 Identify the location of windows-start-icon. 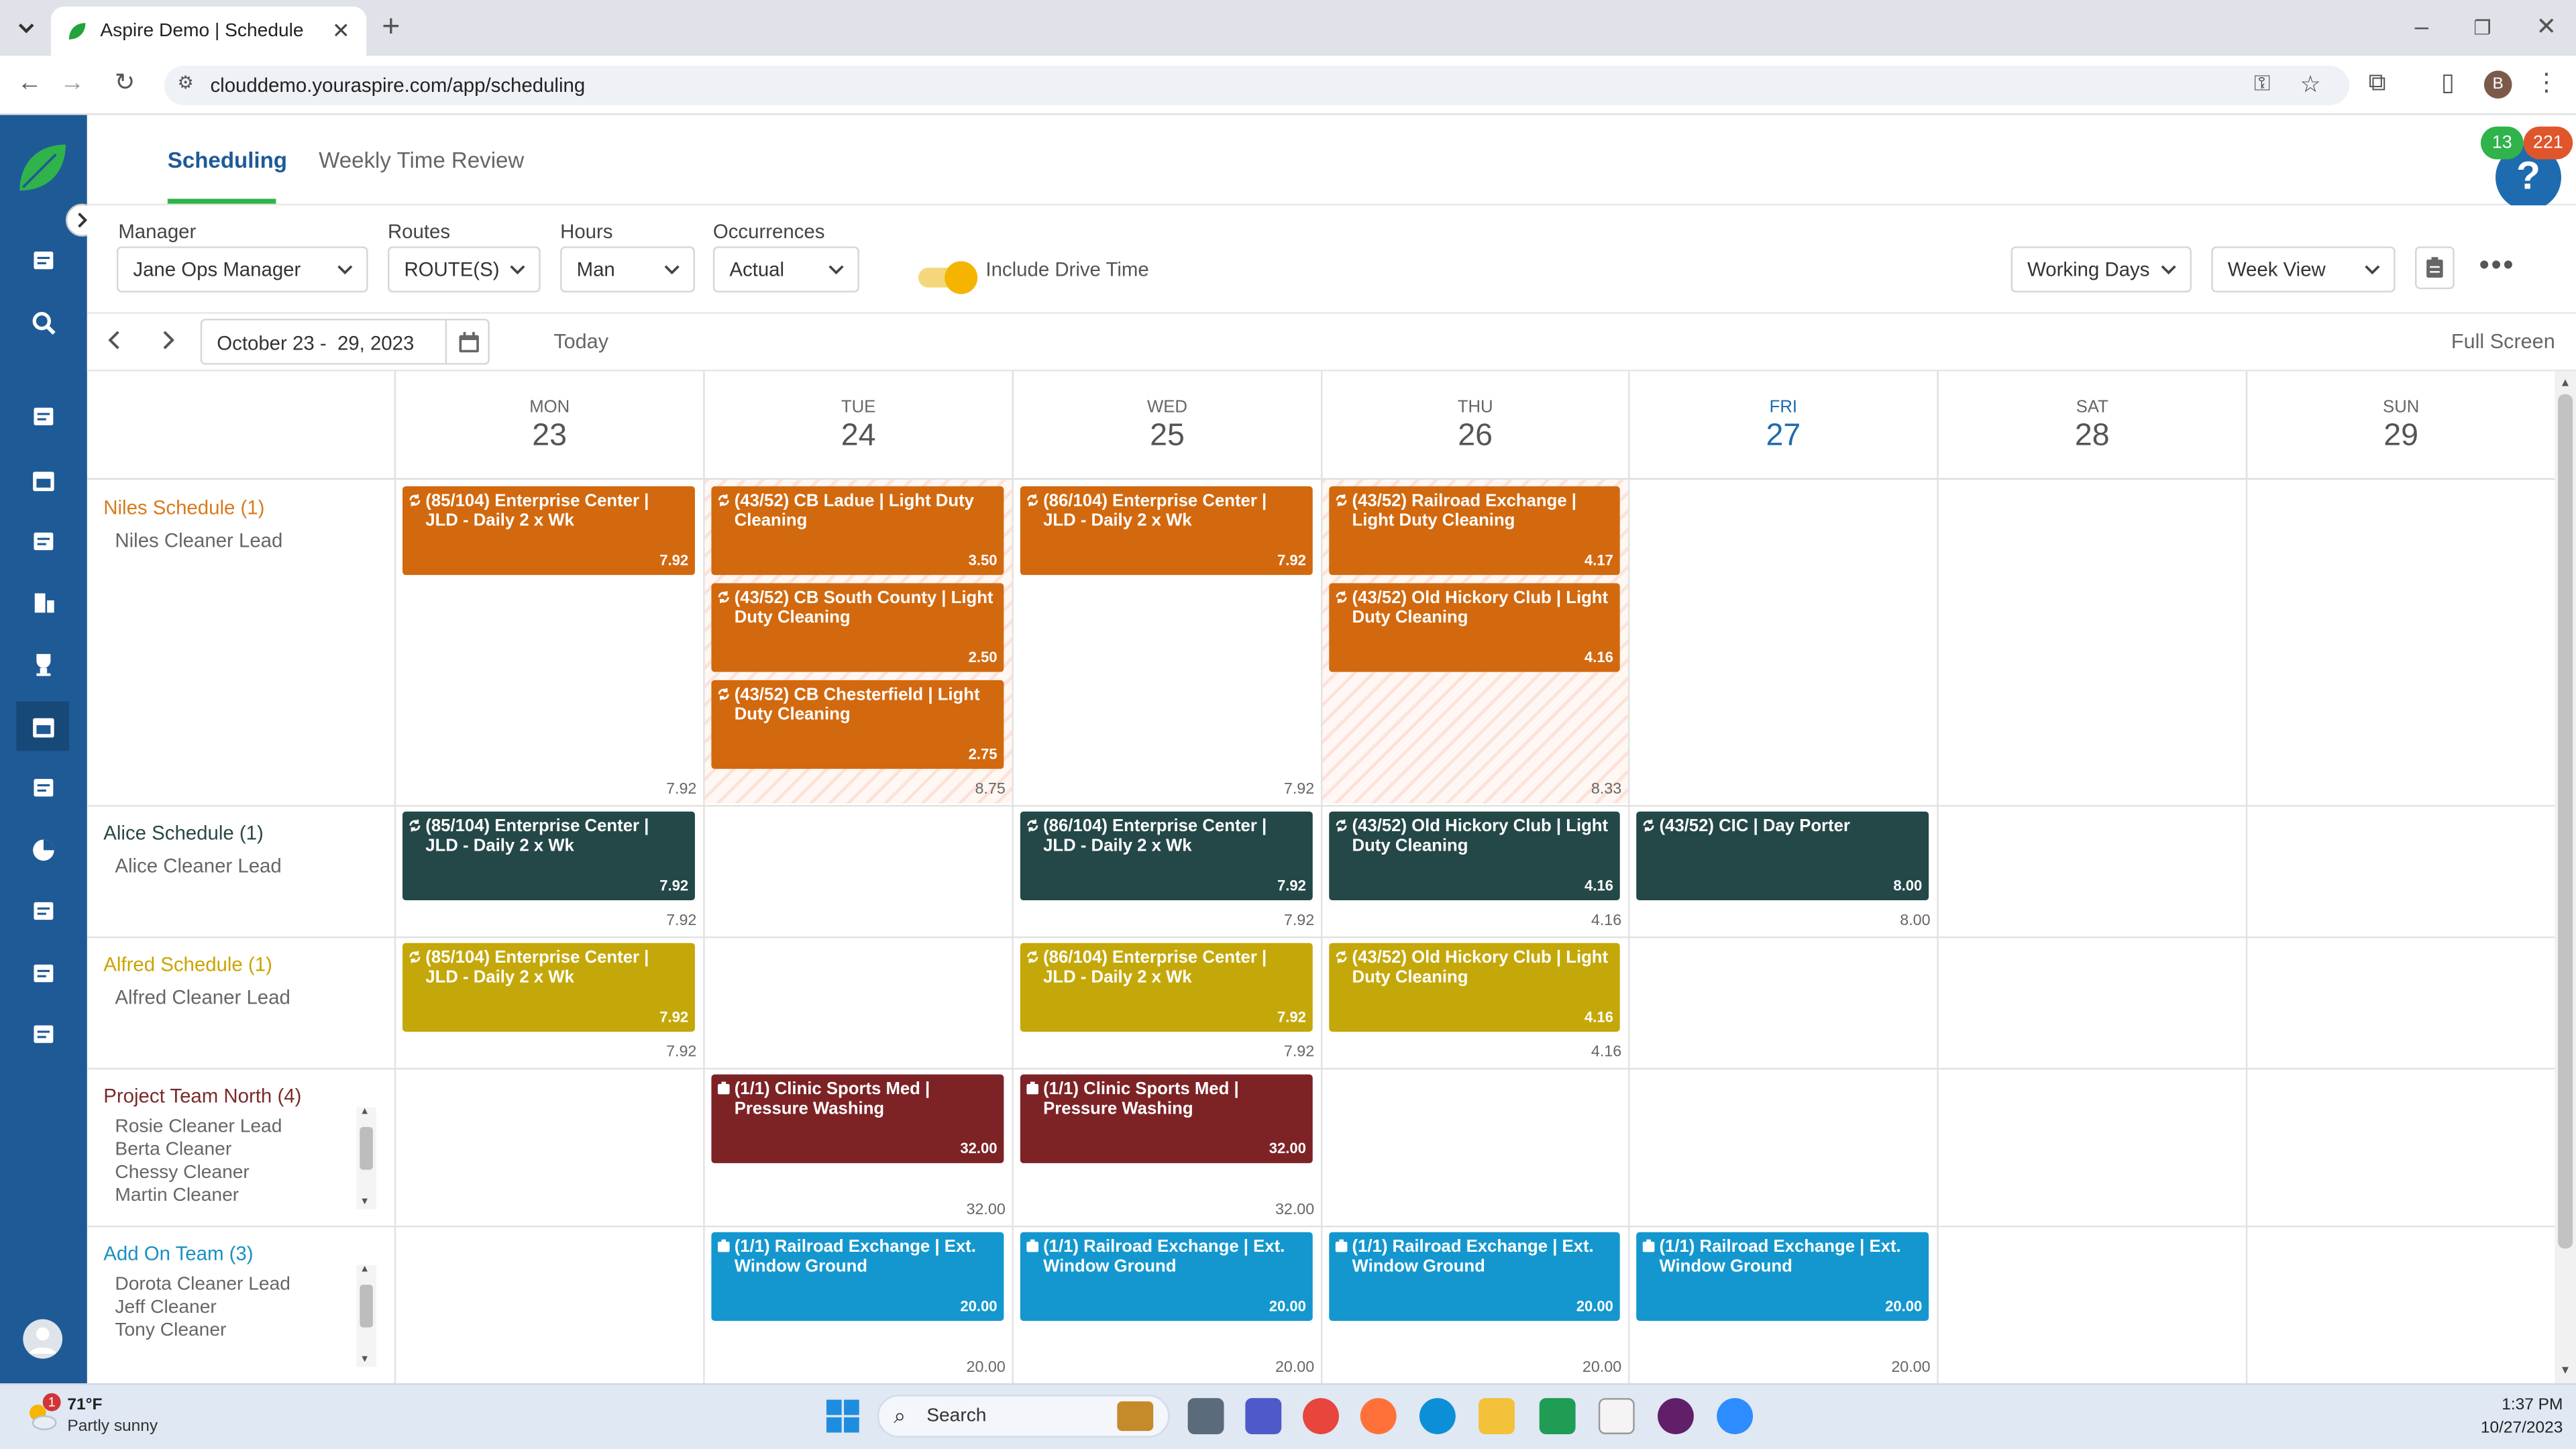
(842, 1416).